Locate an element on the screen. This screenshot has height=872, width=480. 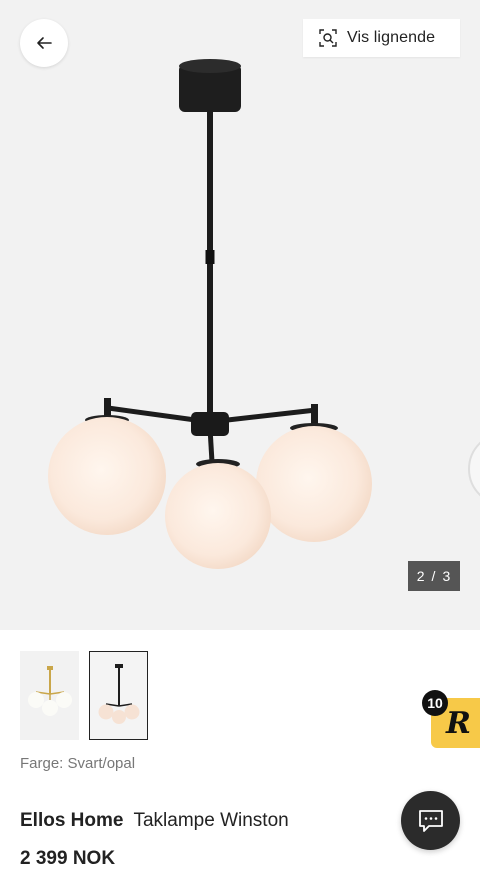
show-similar-button: Vis lignende is located at coordinates (381, 38).